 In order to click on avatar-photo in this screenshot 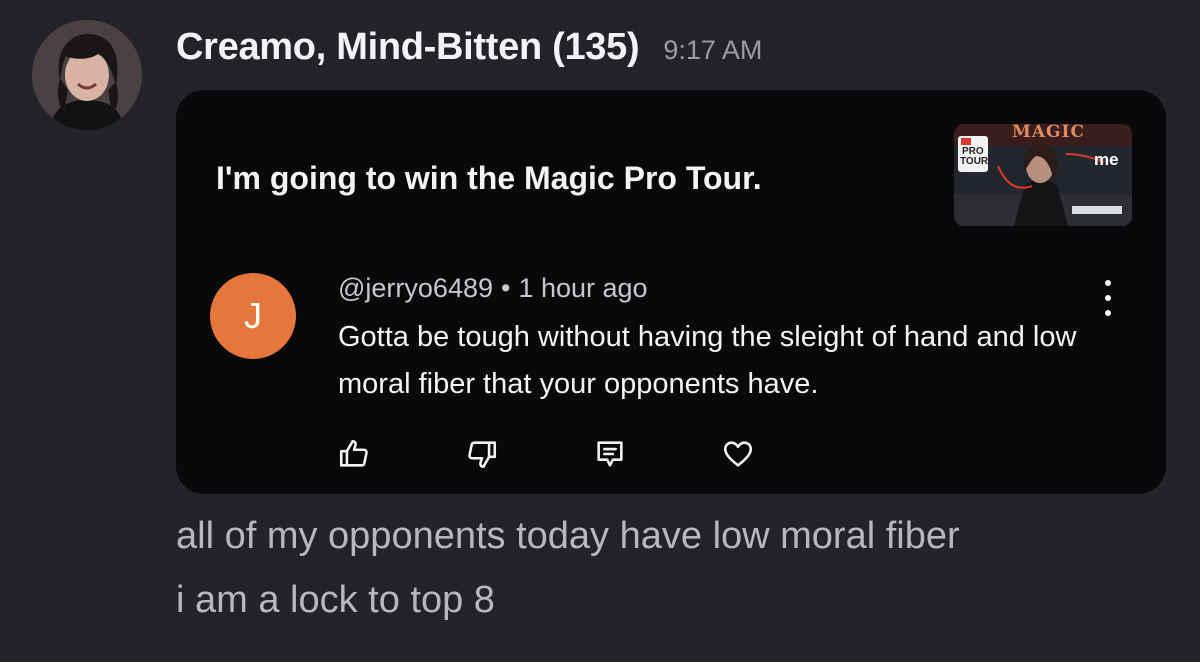, I will do `click(87, 75)`.